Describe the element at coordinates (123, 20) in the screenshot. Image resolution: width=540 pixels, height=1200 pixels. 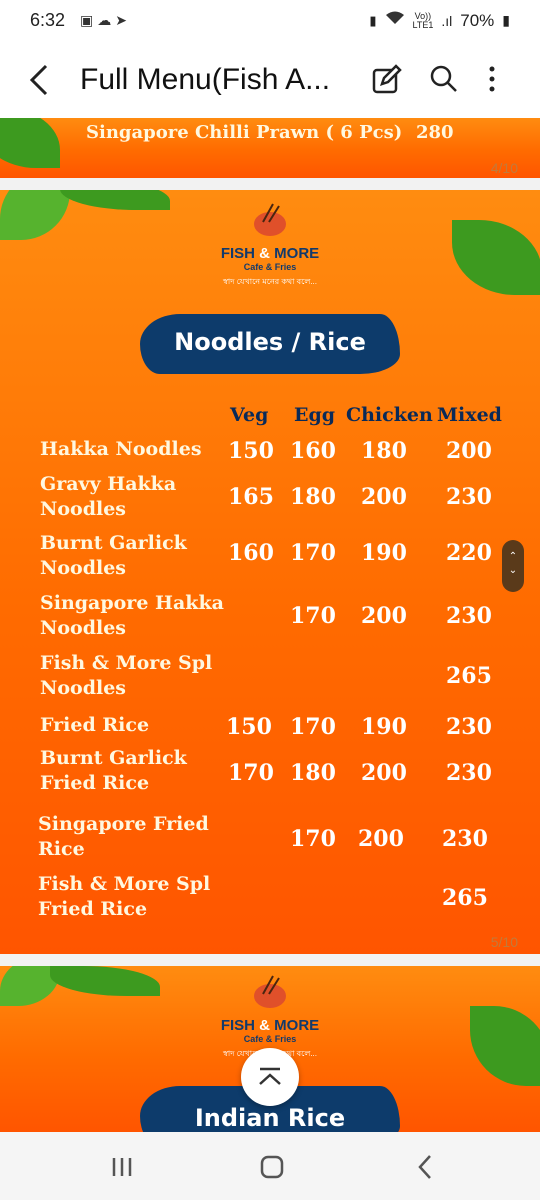
I see `telegram-icon: ➤` at that location.